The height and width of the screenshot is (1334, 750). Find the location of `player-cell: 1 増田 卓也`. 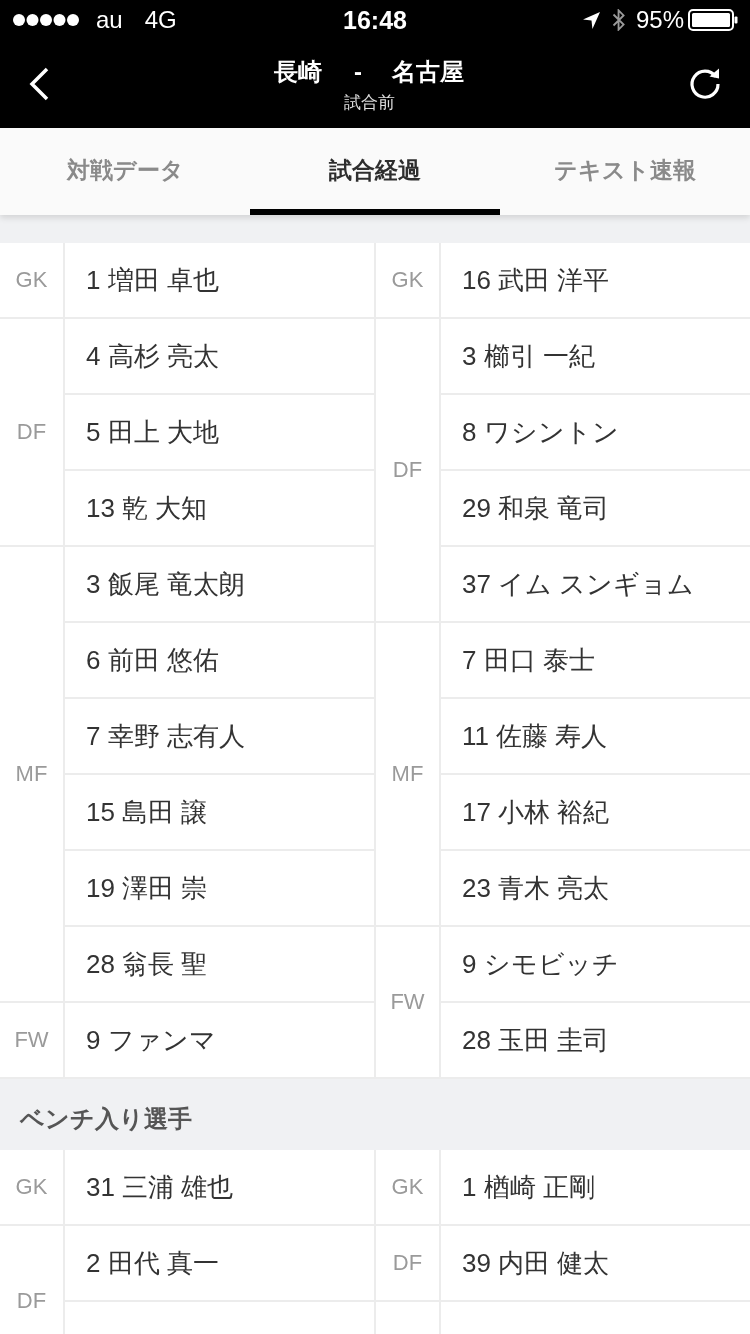

player-cell: 1 増田 卓也 is located at coordinates (219, 281).